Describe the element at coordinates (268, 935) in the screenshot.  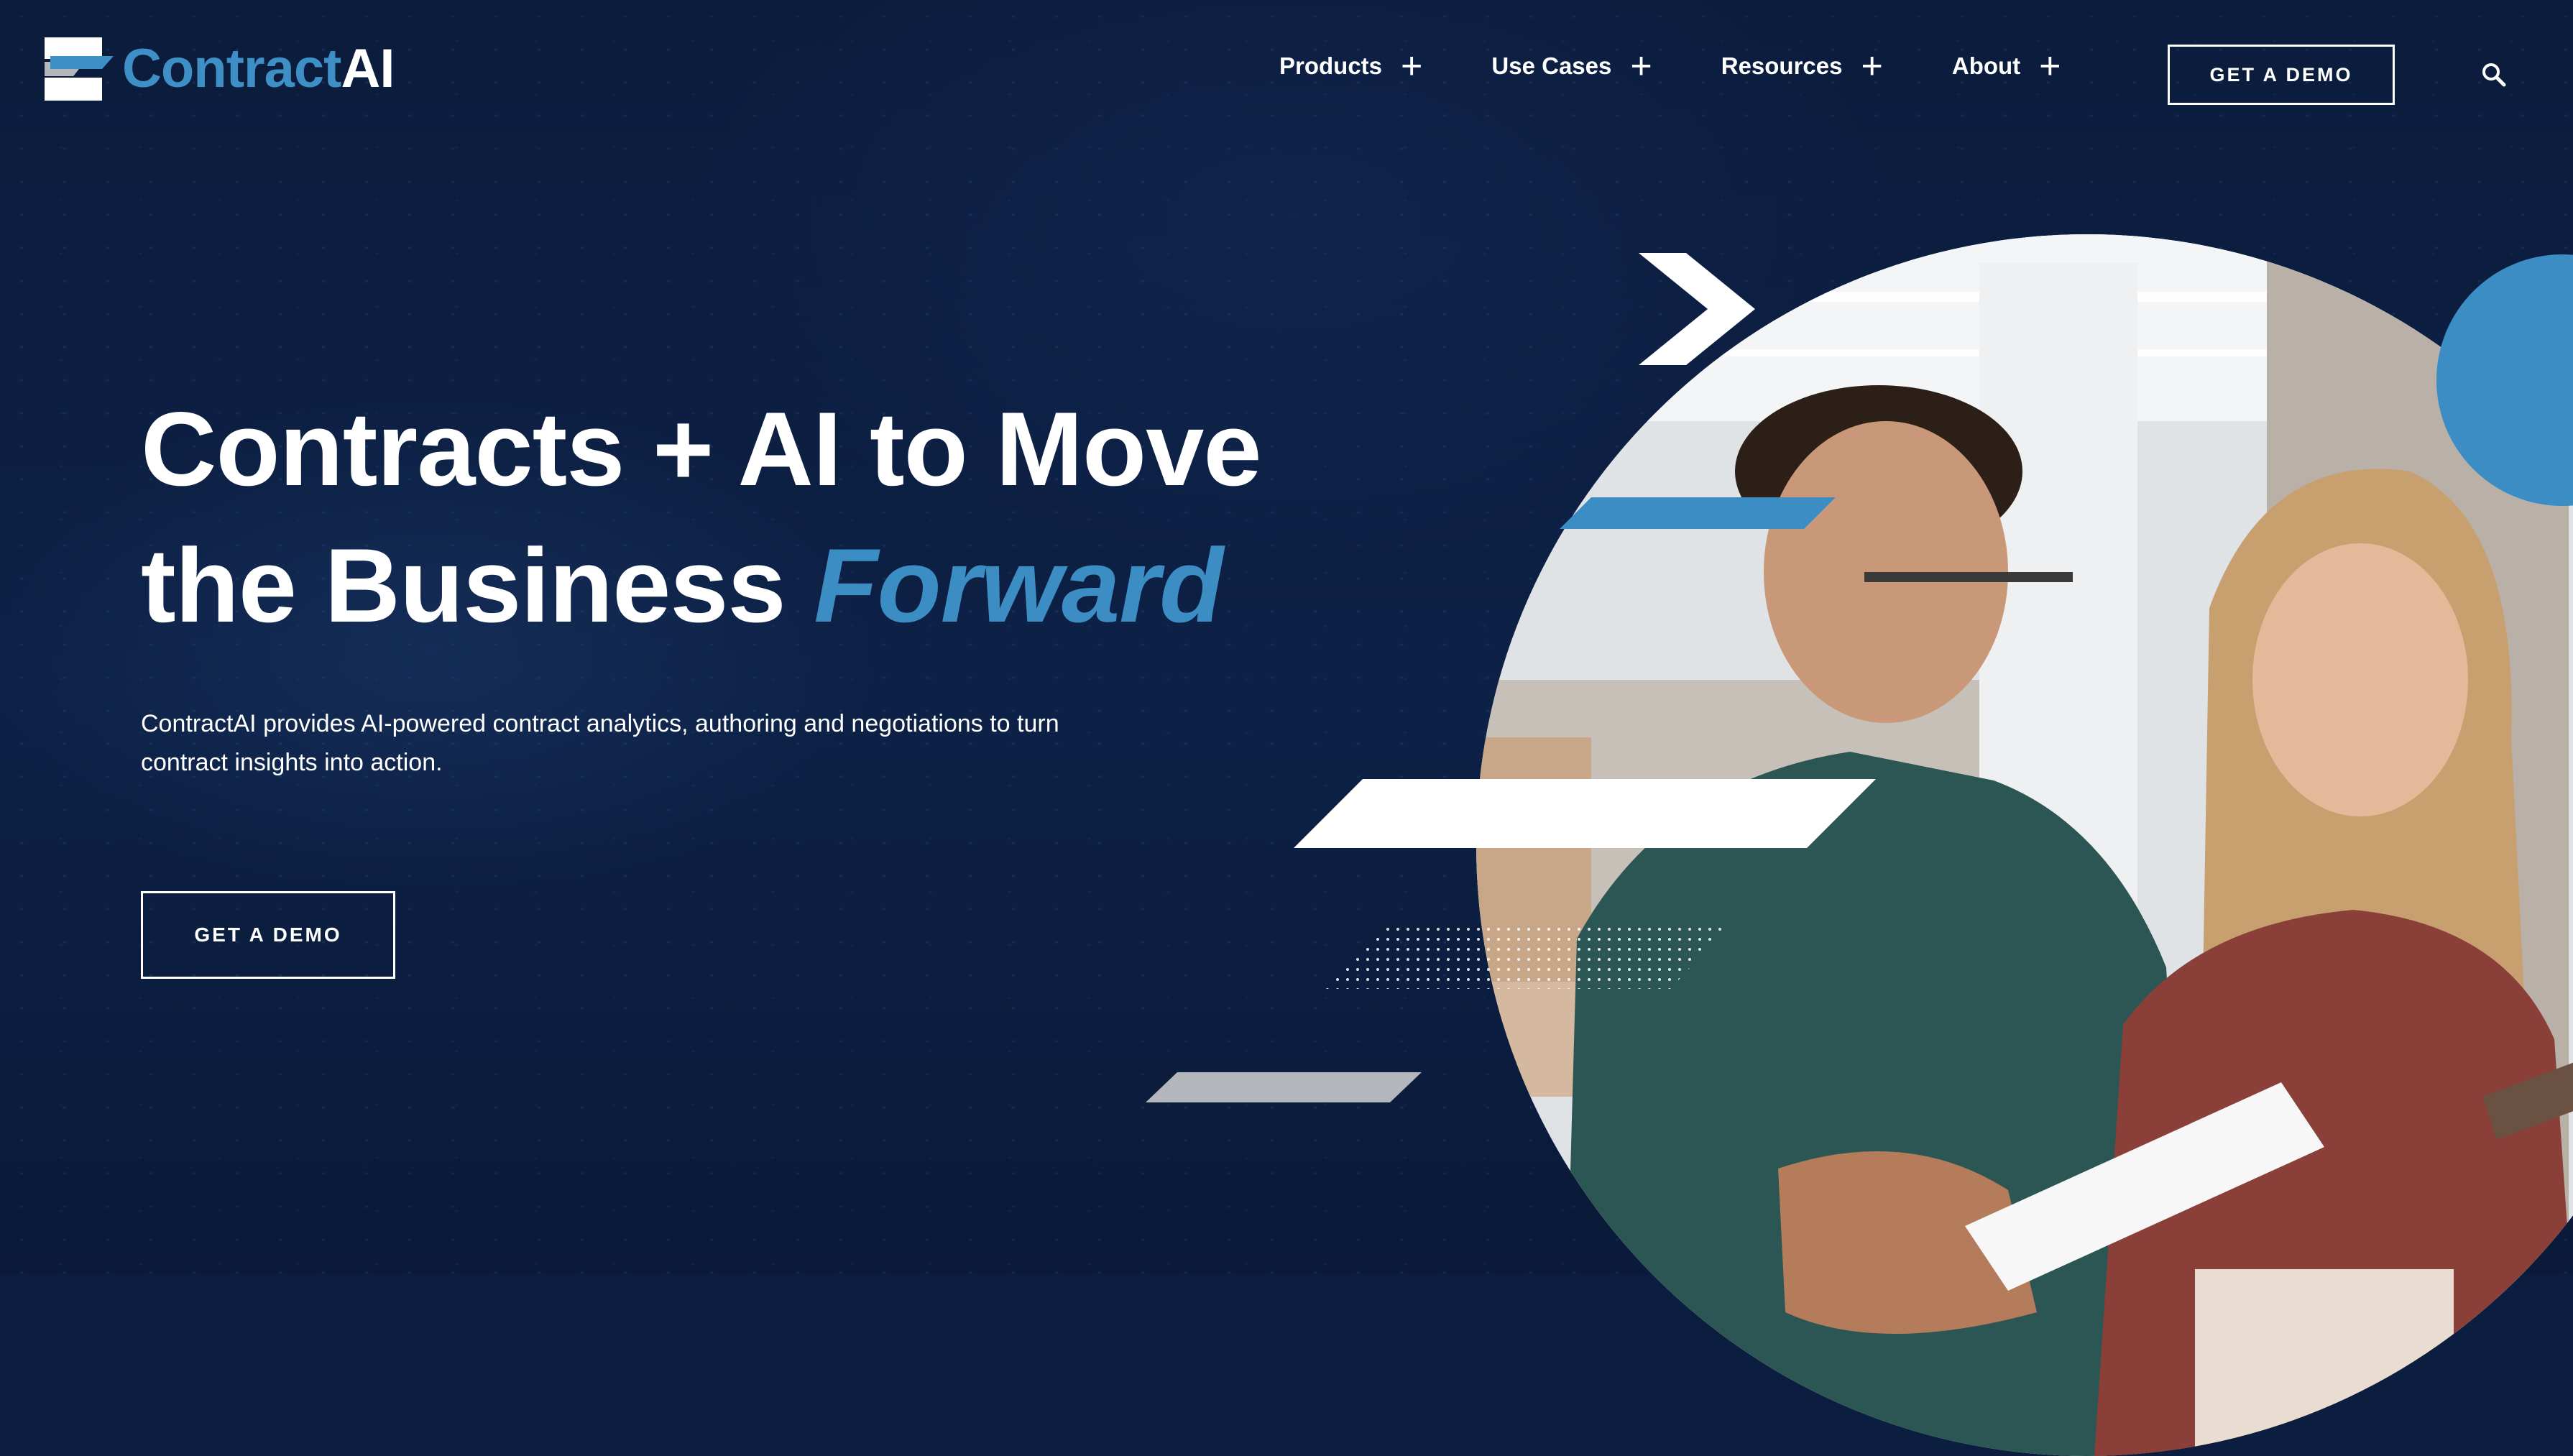
I see `hero-get-demo-button: GET A DEMO` at that location.